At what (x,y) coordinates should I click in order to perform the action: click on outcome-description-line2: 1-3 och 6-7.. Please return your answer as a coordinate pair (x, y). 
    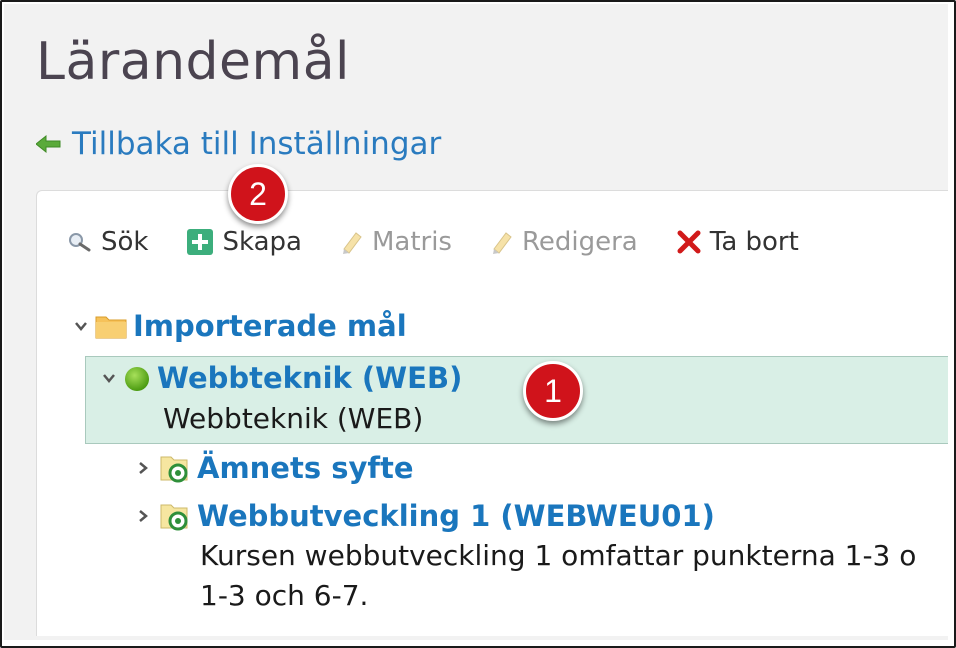
    Looking at the image, I should click on (284, 595).